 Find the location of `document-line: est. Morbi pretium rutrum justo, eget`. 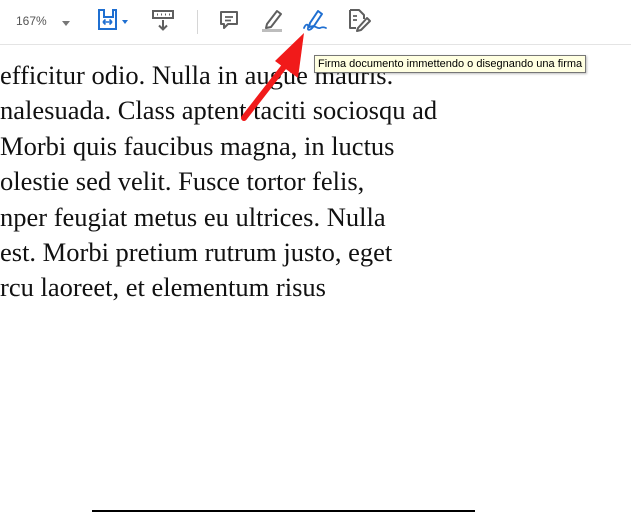

document-line: est. Morbi pretium rutrum justo, eget is located at coordinates (196, 252).